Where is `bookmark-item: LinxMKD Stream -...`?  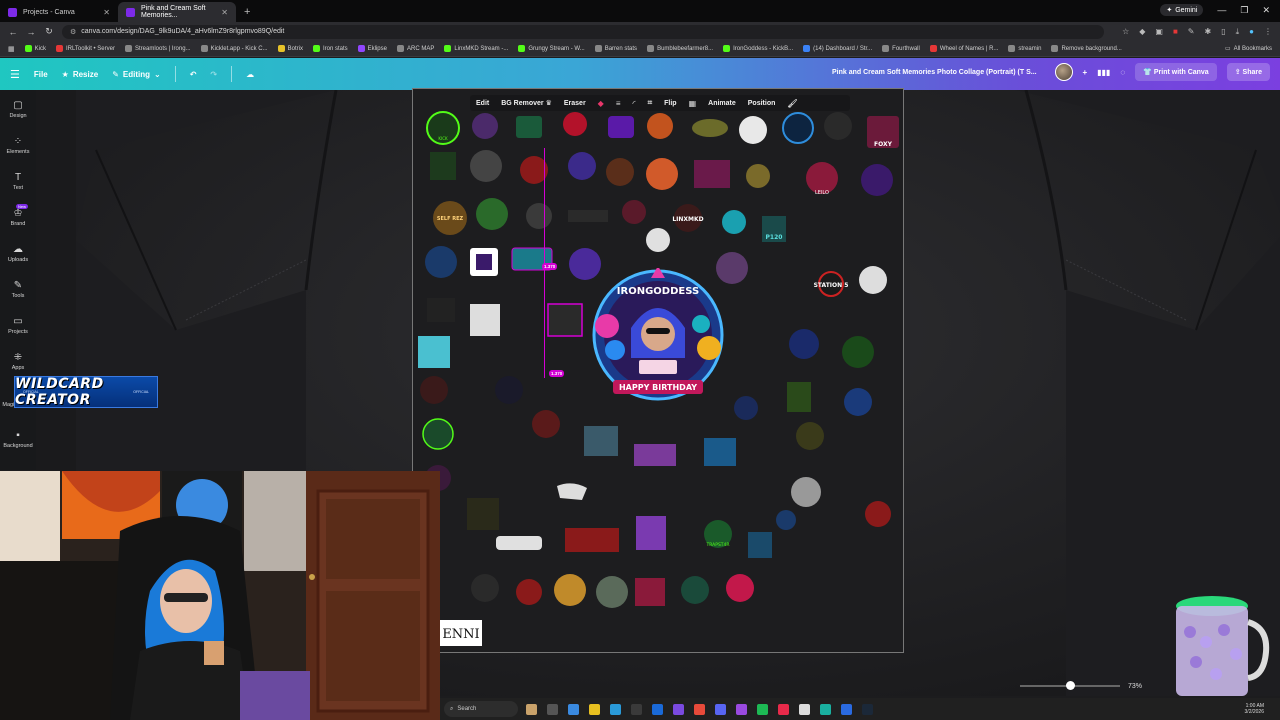
bookmark-item: LinxMKD Stream -... is located at coordinates (476, 48).